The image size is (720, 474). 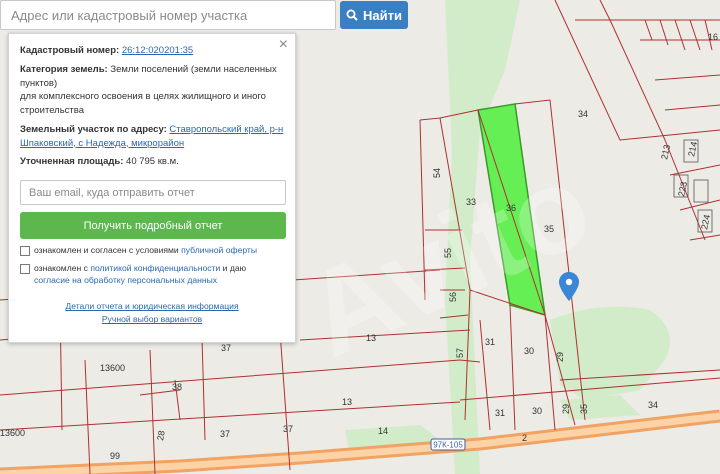 What do you see at coordinates (382, 15) in the screenshot?
I see `search-button-label: Найти` at bounding box center [382, 15].